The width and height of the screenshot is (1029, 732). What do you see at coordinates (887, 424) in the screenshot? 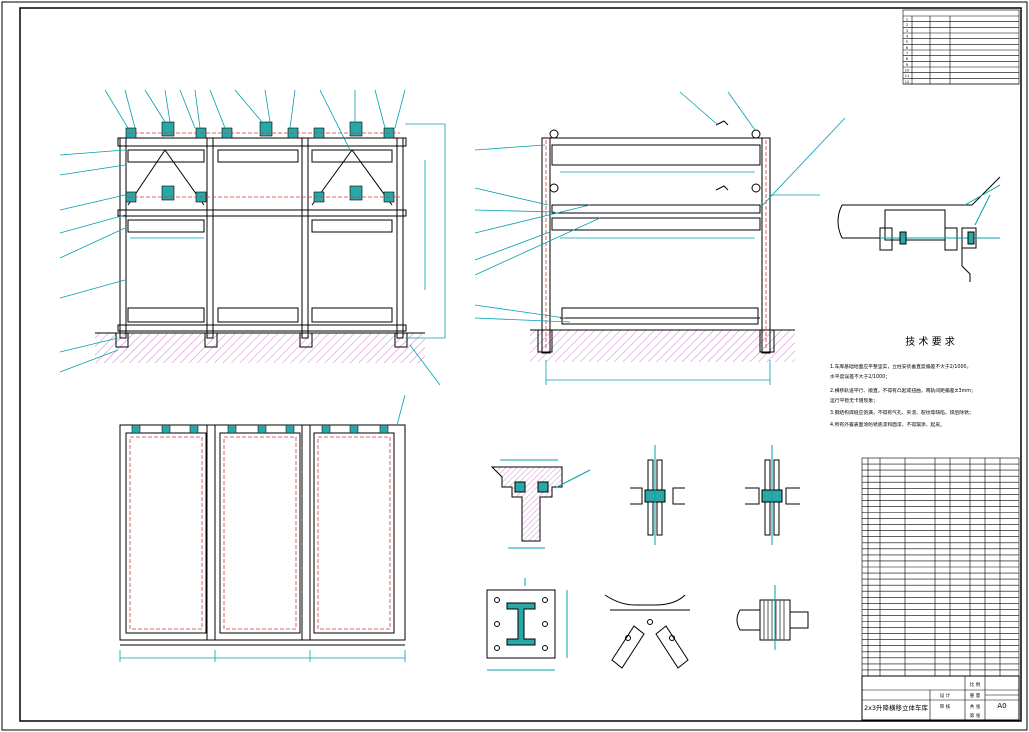
I see `tech-req-line: 4.所有外露表面涂防锈底漆和面漆，不得漏涂、起皮。` at bounding box center [887, 424].